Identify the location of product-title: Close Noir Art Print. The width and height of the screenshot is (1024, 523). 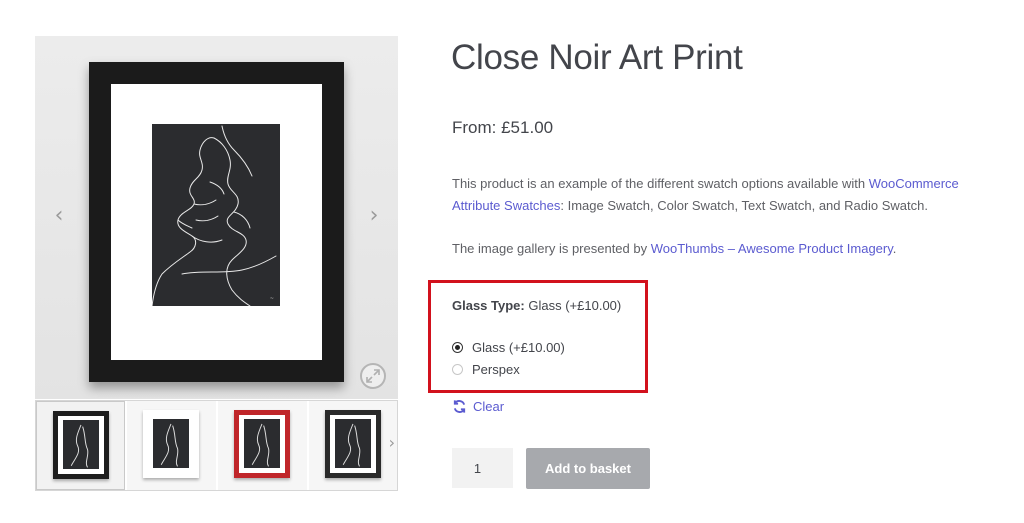
(597, 57).